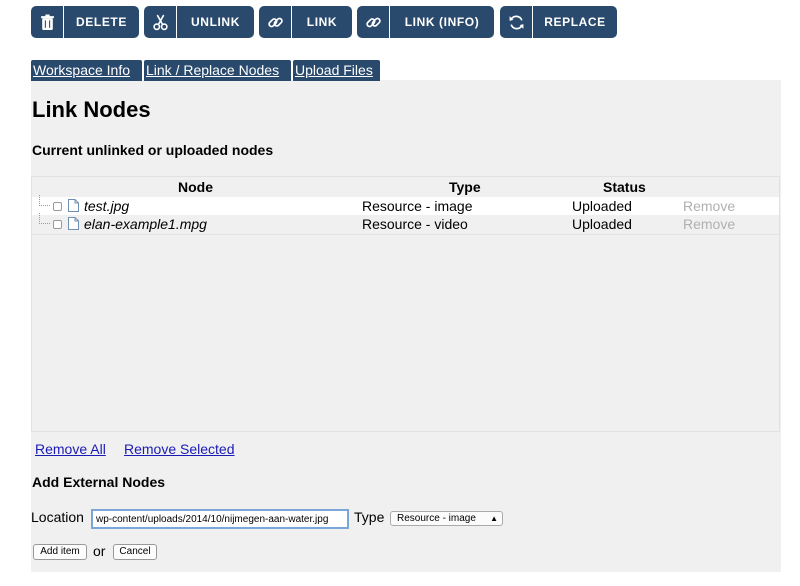 The image size is (800, 586). I want to click on unlink-button-label: UNLINK, so click(215, 22).